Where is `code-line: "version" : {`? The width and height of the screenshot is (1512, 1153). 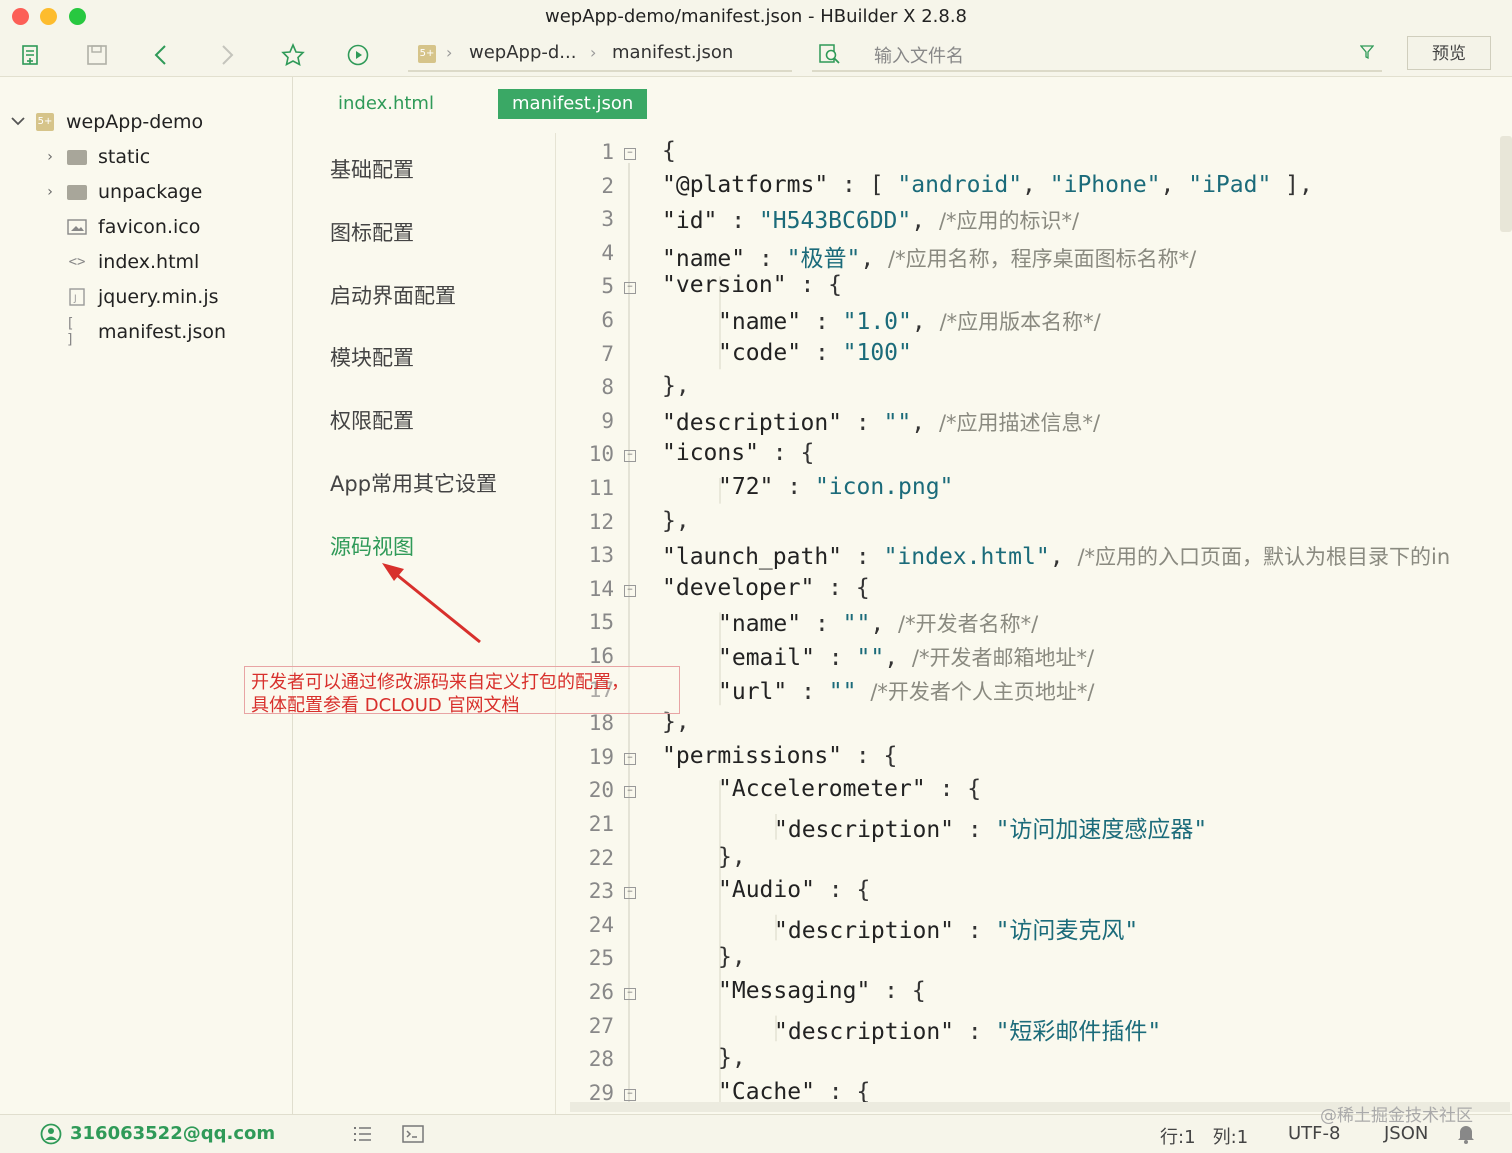 code-line: "version" : { is located at coordinates (752, 285).